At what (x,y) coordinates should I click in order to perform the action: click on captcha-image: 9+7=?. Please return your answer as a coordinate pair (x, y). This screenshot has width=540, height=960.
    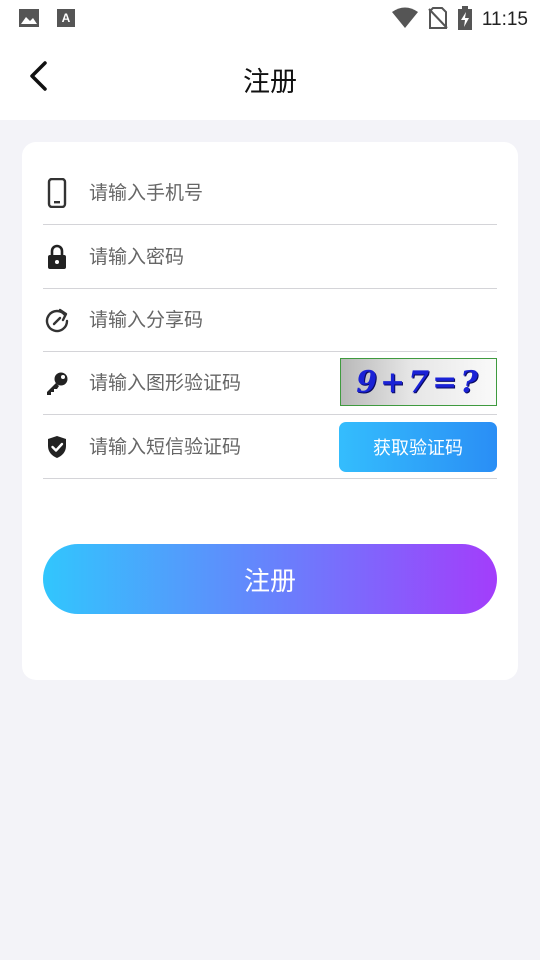
    Looking at the image, I should click on (418, 382).